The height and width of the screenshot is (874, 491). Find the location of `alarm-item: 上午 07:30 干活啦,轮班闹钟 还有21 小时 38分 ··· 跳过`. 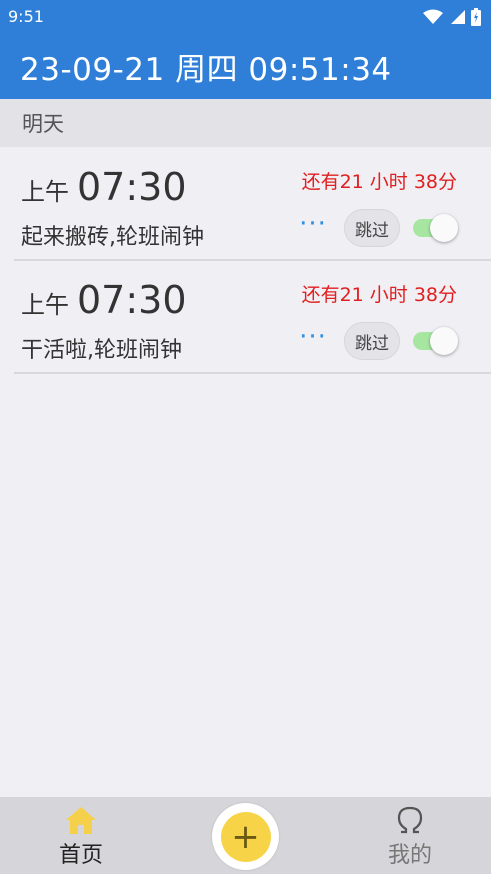

alarm-item: 上午 07:30 干活啦,轮班闹钟 还有21 小时 38分 ··· 跳过 is located at coordinates (252, 318).